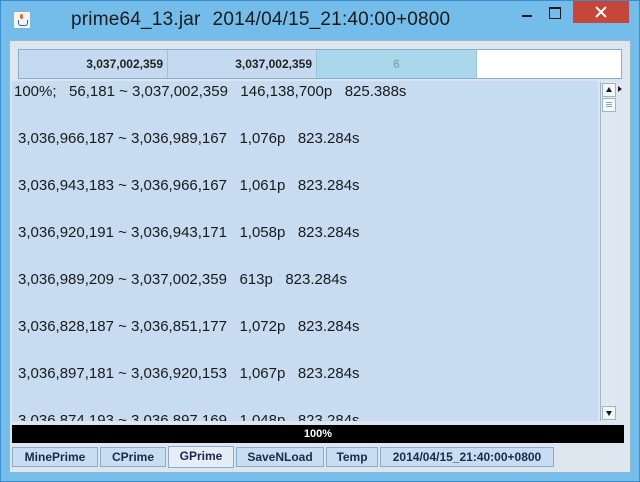 The width and height of the screenshot is (640, 482). I want to click on range-end-field: 3,037,002,359, so click(242, 64).